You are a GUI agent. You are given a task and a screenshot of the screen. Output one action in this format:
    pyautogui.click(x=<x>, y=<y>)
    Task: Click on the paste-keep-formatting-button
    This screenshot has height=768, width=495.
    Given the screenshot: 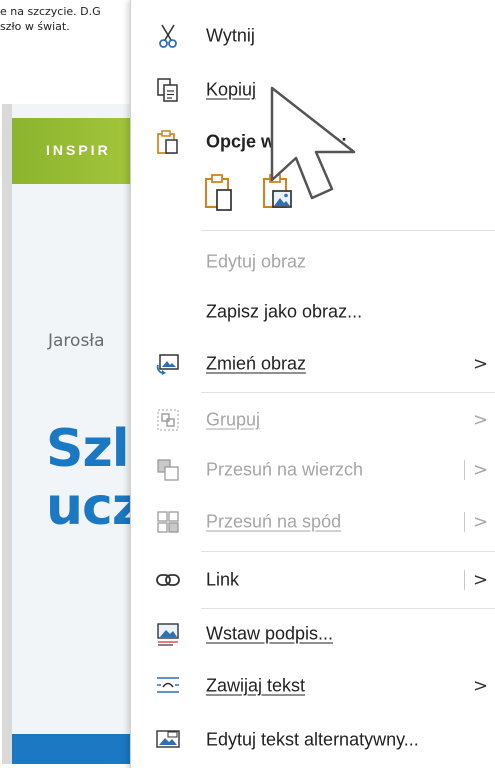 What is the action you would take?
    pyautogui.click(x=220, y=192)
    